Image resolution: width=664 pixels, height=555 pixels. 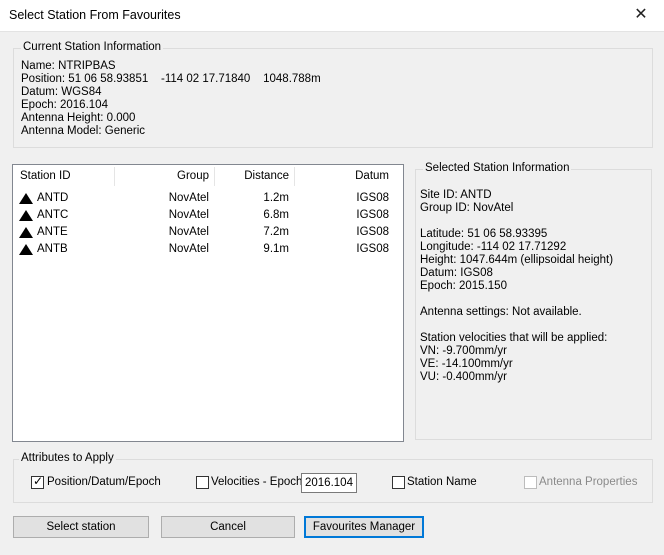 What do you see at coordinates (329, 483) in the screenshot?
I see `velocities-epoch-input: 2016.104` at bounding box center [329, 483].